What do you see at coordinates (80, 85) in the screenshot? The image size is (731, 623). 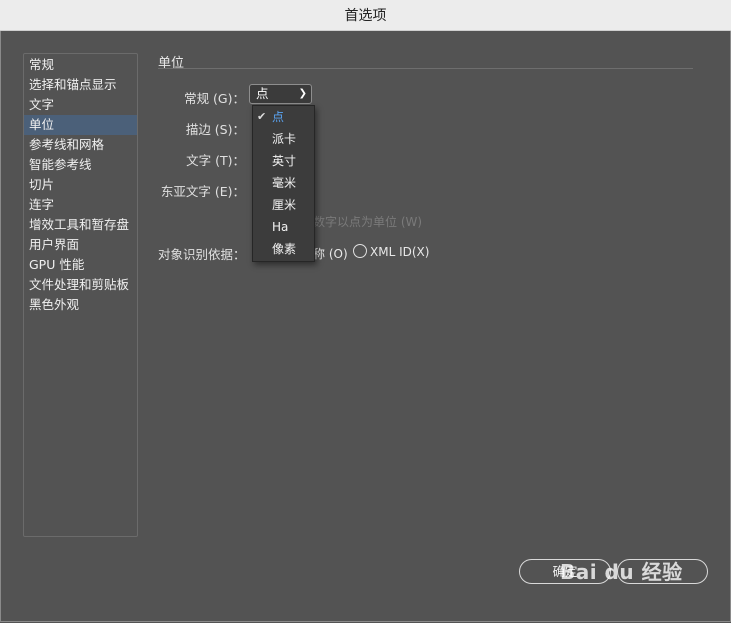 I see `sidebar-item-selection-anchor-display: 选择和锚点显示` at bounding box center [80, 85].